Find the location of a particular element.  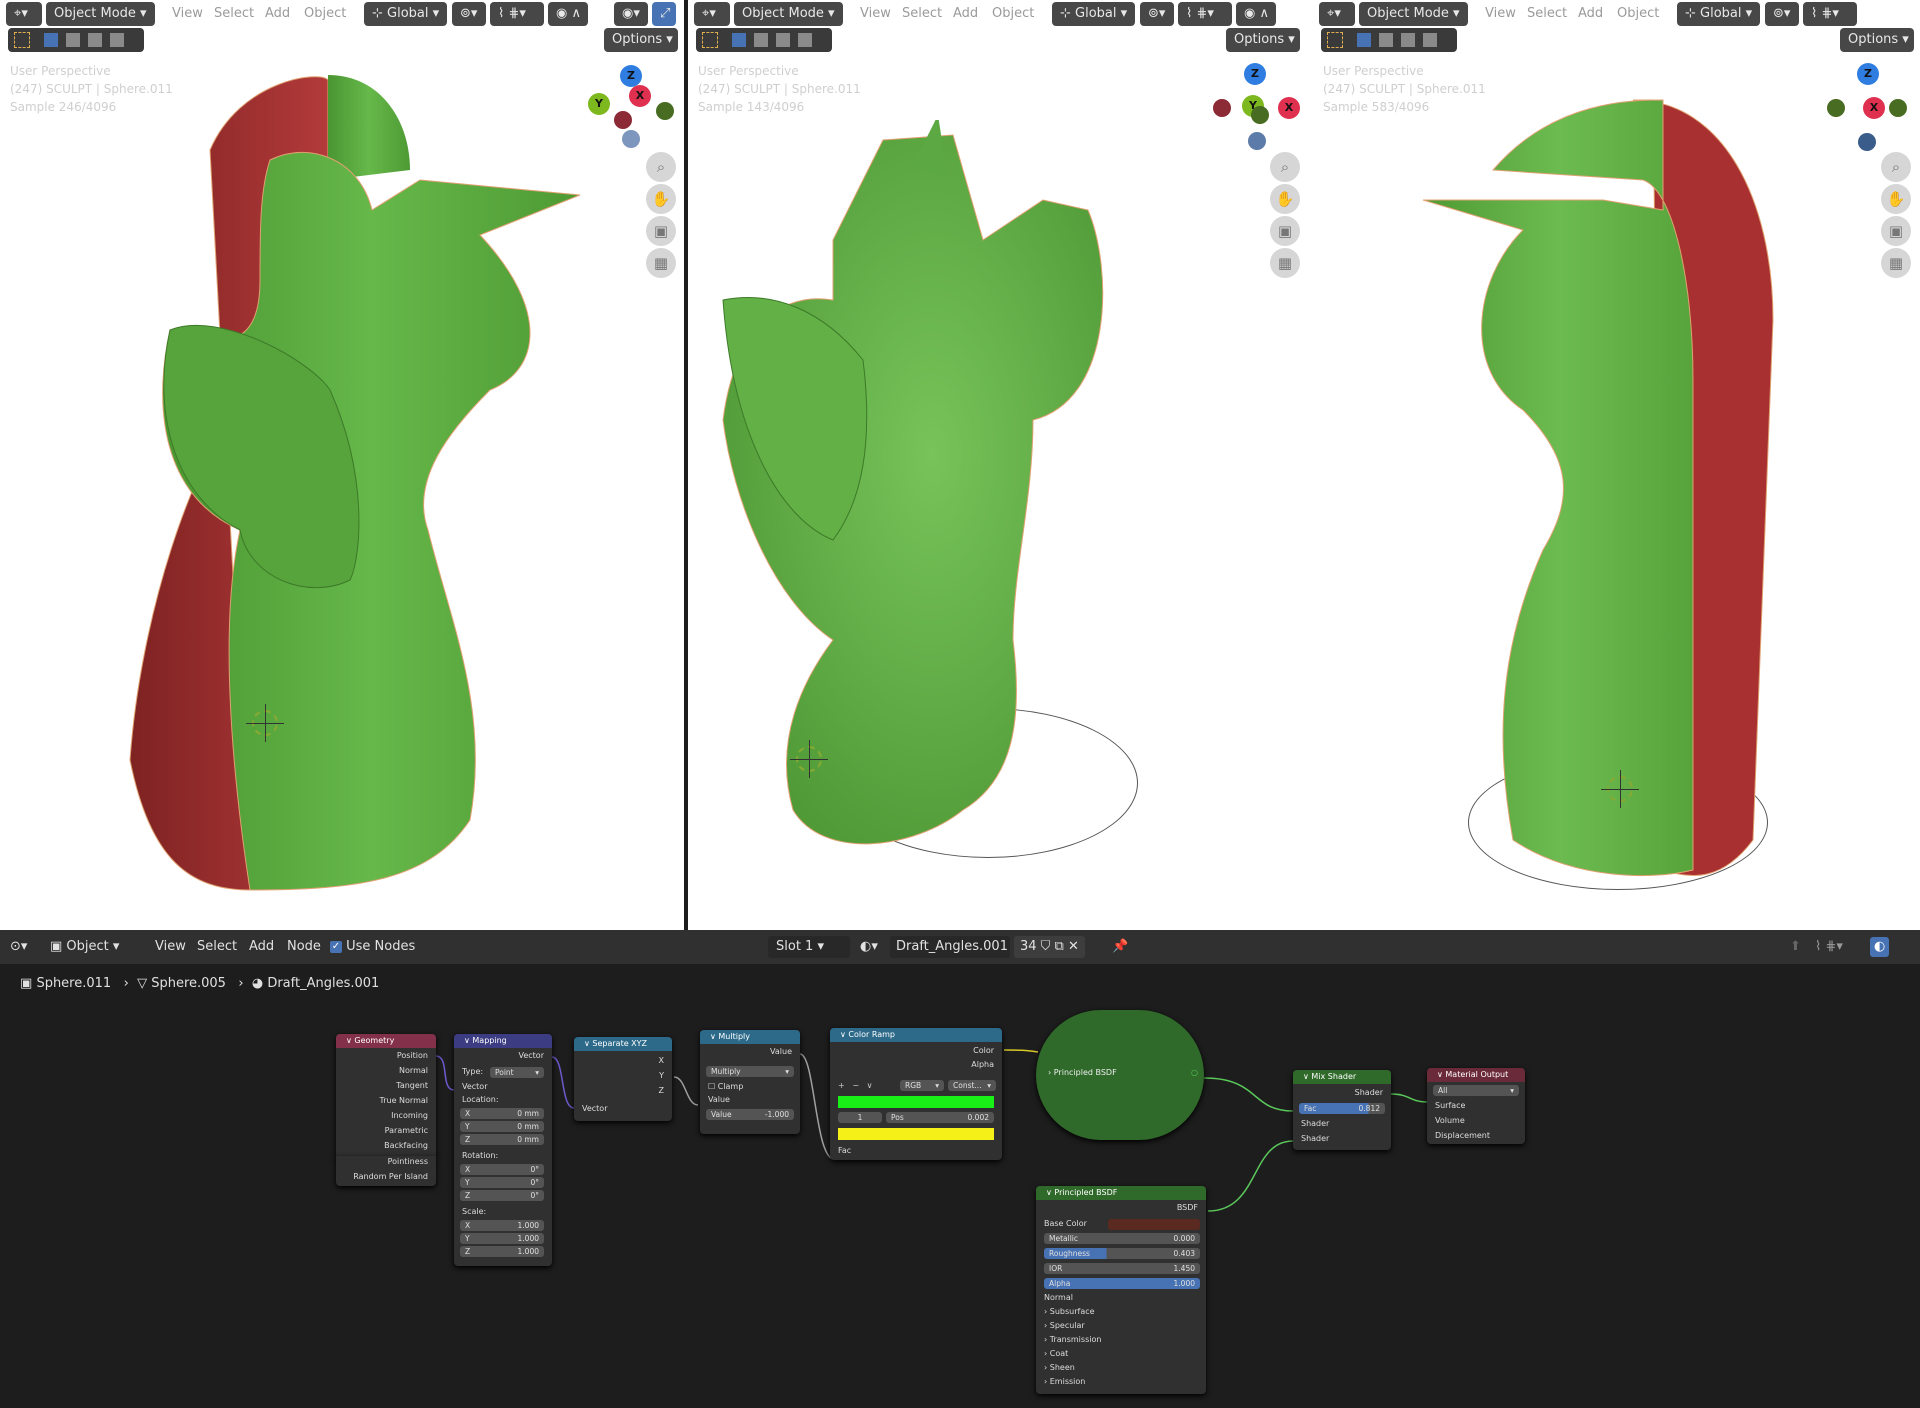

type-dropdown: Point ▾ is located at coordinates (517, 1072).